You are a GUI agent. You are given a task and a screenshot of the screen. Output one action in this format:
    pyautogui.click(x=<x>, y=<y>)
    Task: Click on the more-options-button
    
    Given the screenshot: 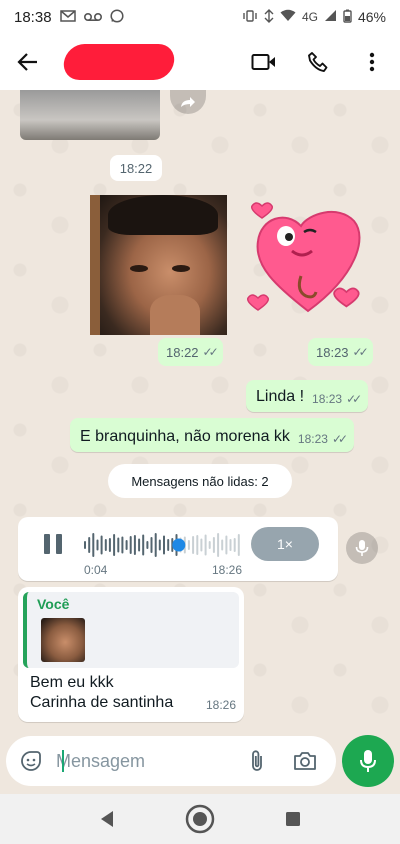 What is the action you would take?
    pyautogui.click(x=372, y=62)
    